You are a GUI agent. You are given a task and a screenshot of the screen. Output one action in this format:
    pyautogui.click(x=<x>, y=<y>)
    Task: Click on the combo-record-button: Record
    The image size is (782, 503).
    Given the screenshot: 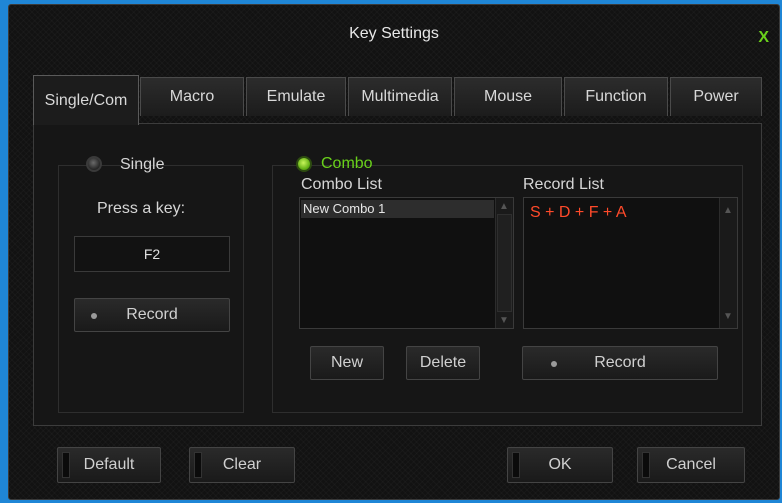 What is the action you would take?
    pyautogui.click(x=620, y=363)
    